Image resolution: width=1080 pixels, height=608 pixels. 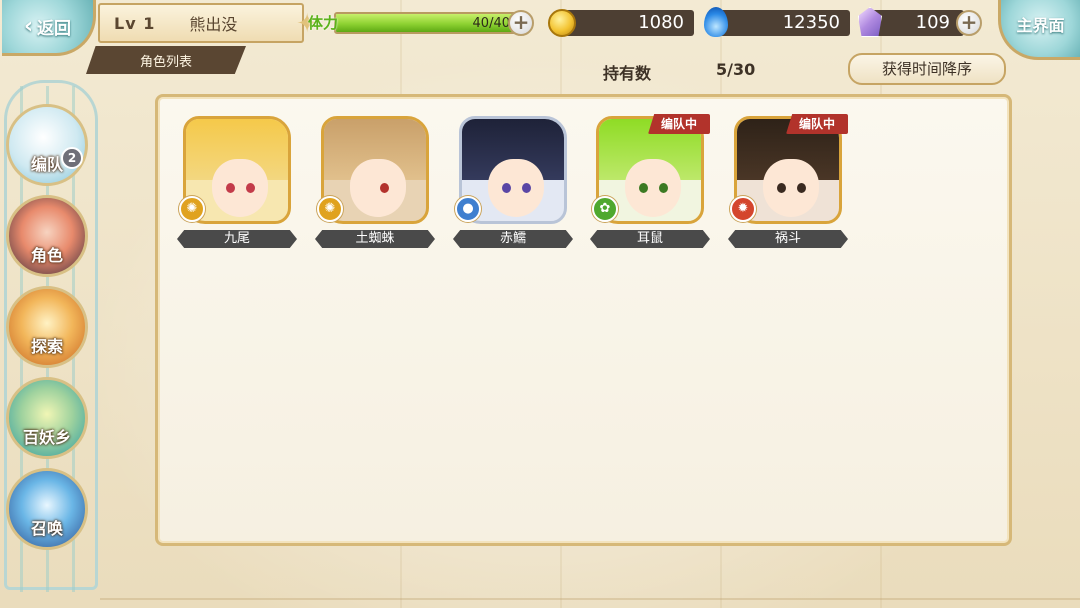 I want to click on home-button-label: 主界面, so click(x=1040, y=25).